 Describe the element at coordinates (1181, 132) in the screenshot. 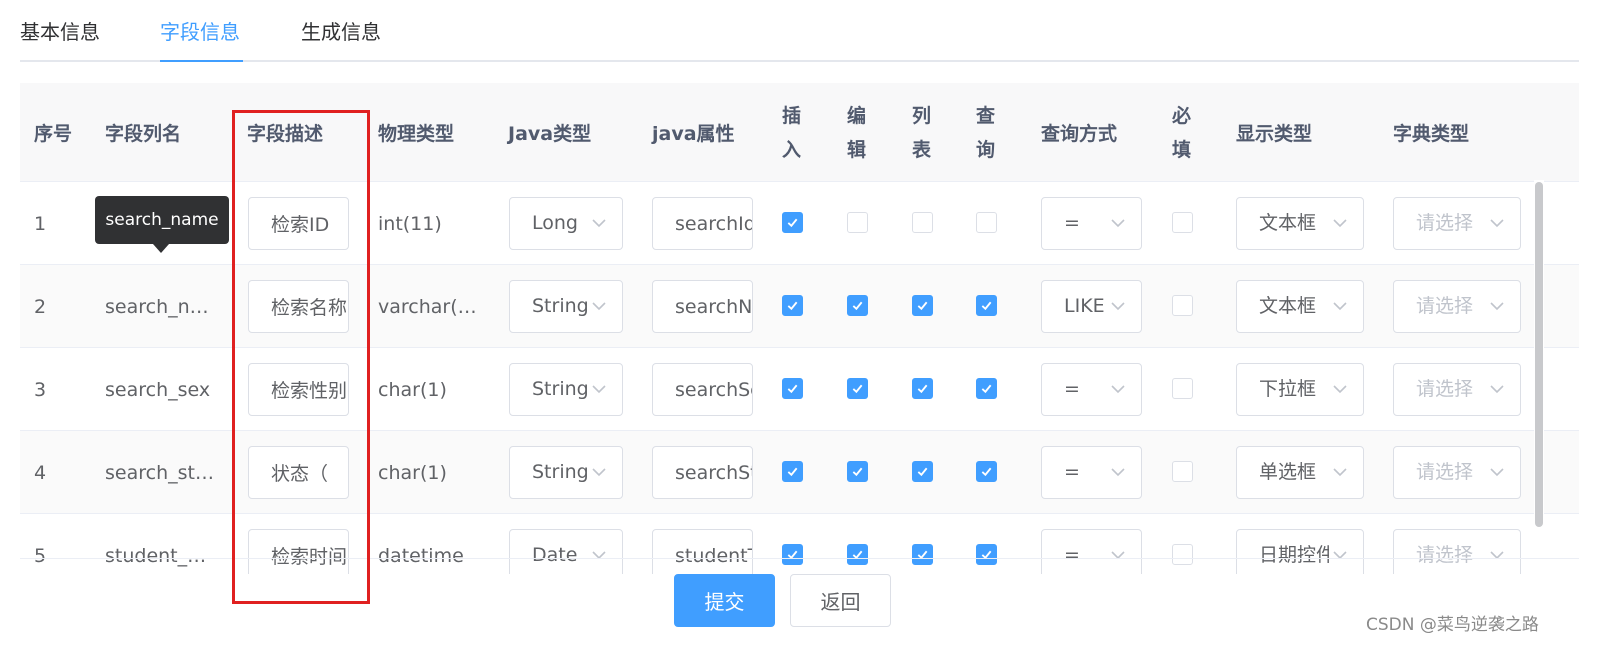

I see `header-required: 必 填` at that location.